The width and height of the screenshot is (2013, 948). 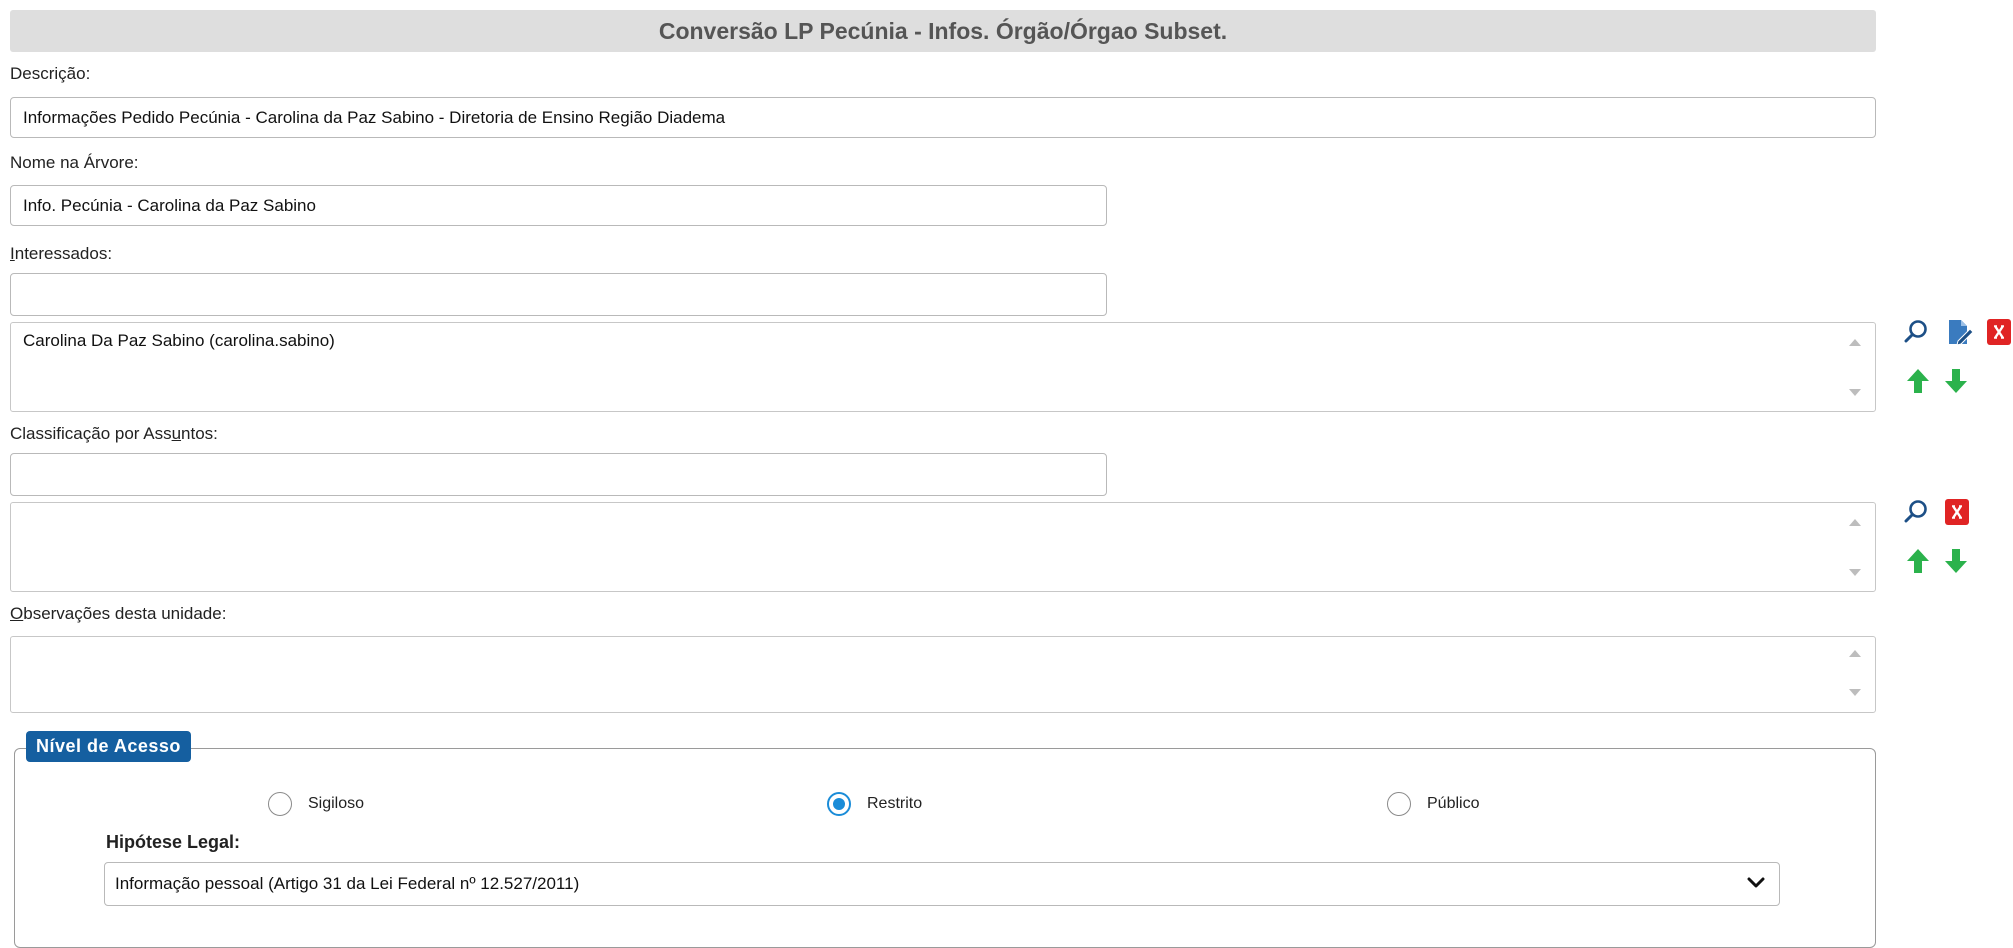 What do you see at coordinates (1959, 332) in the screenshot?
I see `edit-icon` at bounding box center [1959, 332].